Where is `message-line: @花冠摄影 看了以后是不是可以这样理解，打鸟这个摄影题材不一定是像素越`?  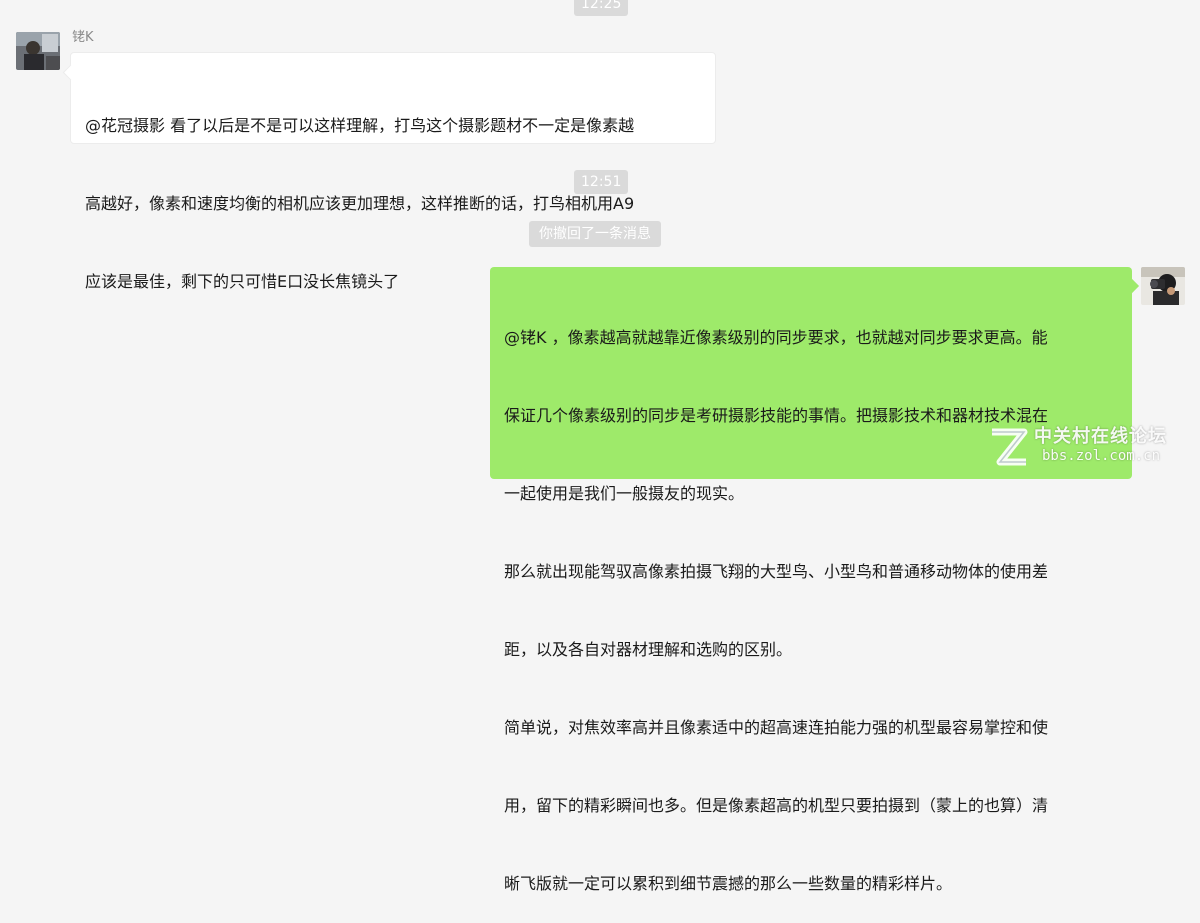 message-line: @花冠摄影 看了以后是不是可以这样理解，打鸟这个摄影题材不一定是像素越 is located at coordinates (360, 125).